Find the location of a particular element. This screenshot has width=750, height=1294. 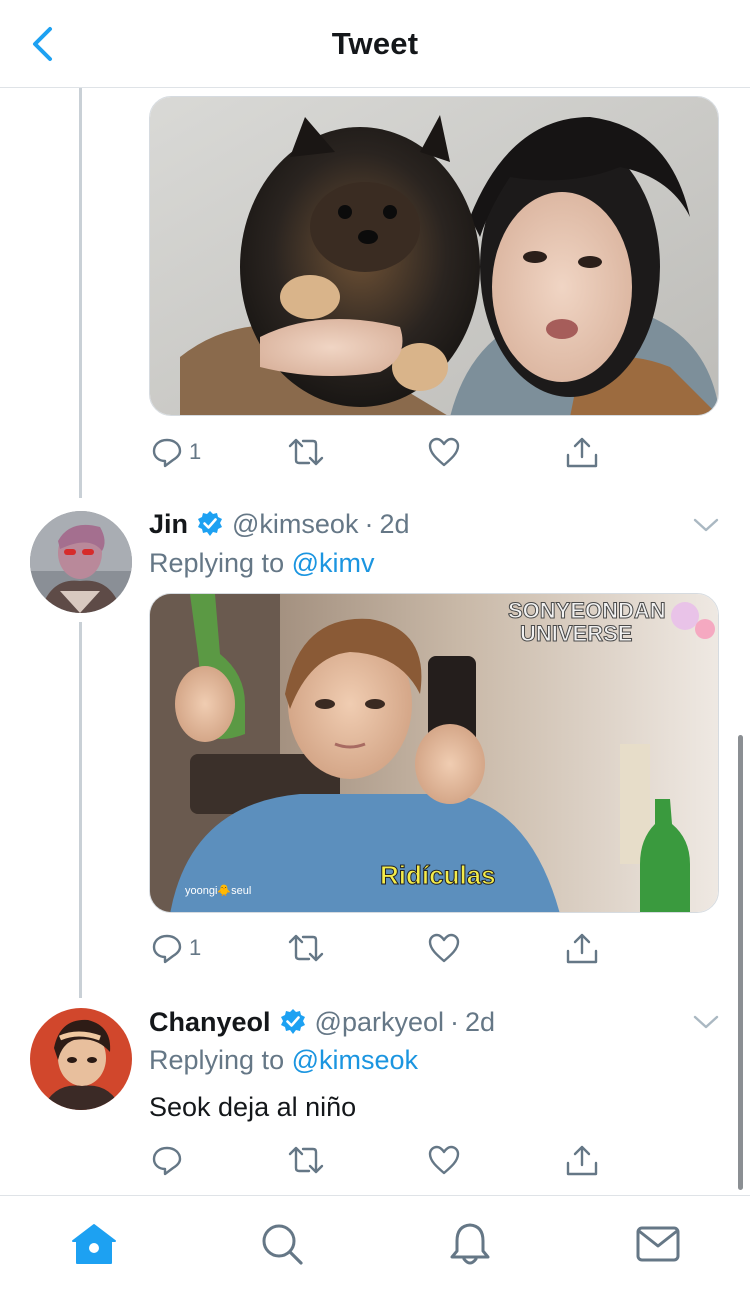

display-name: Chanyeol is located at coordinates (210, 1022).